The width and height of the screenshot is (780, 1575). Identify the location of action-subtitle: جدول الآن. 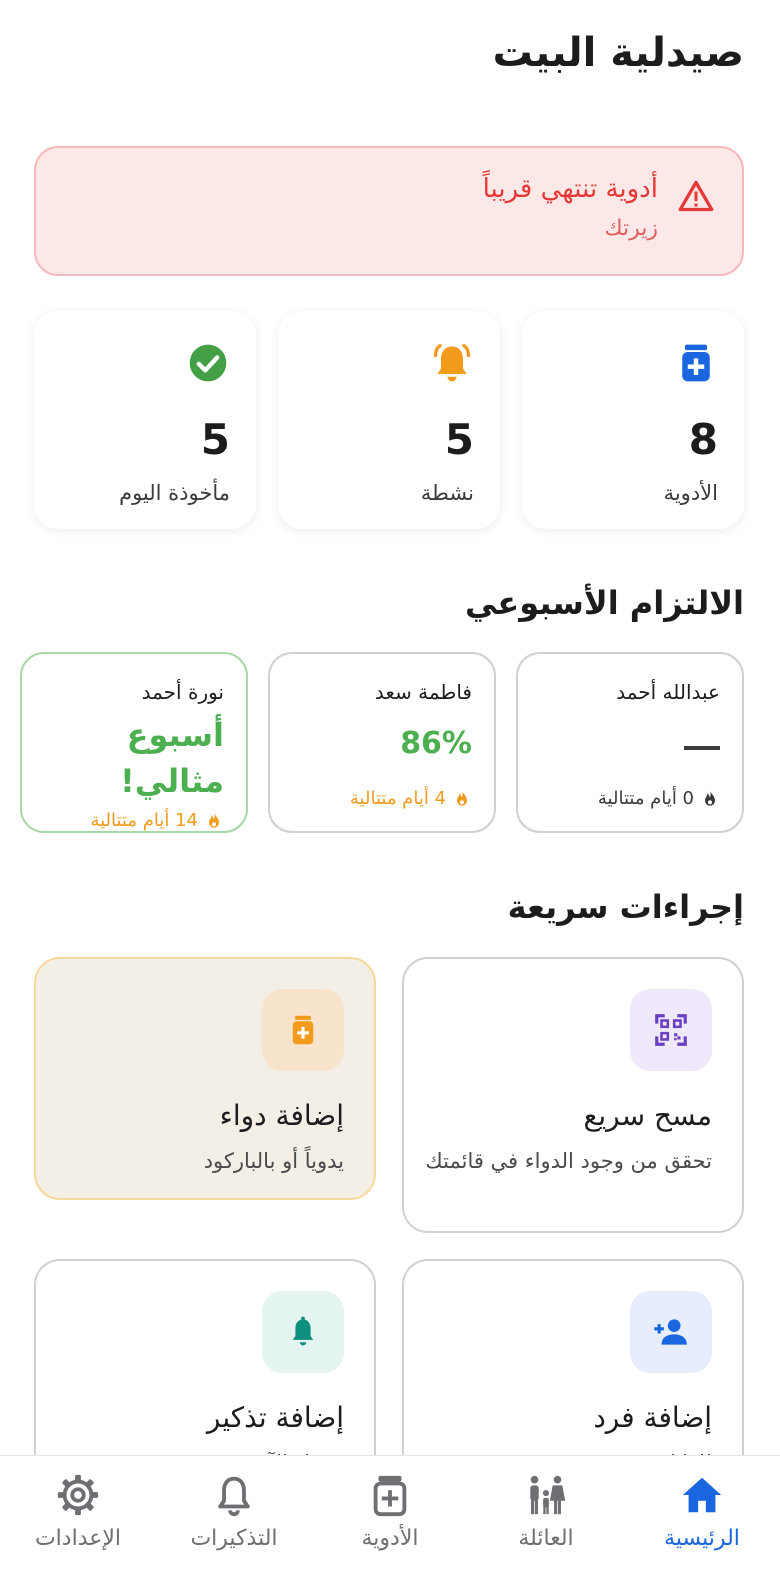
(200, 1449).